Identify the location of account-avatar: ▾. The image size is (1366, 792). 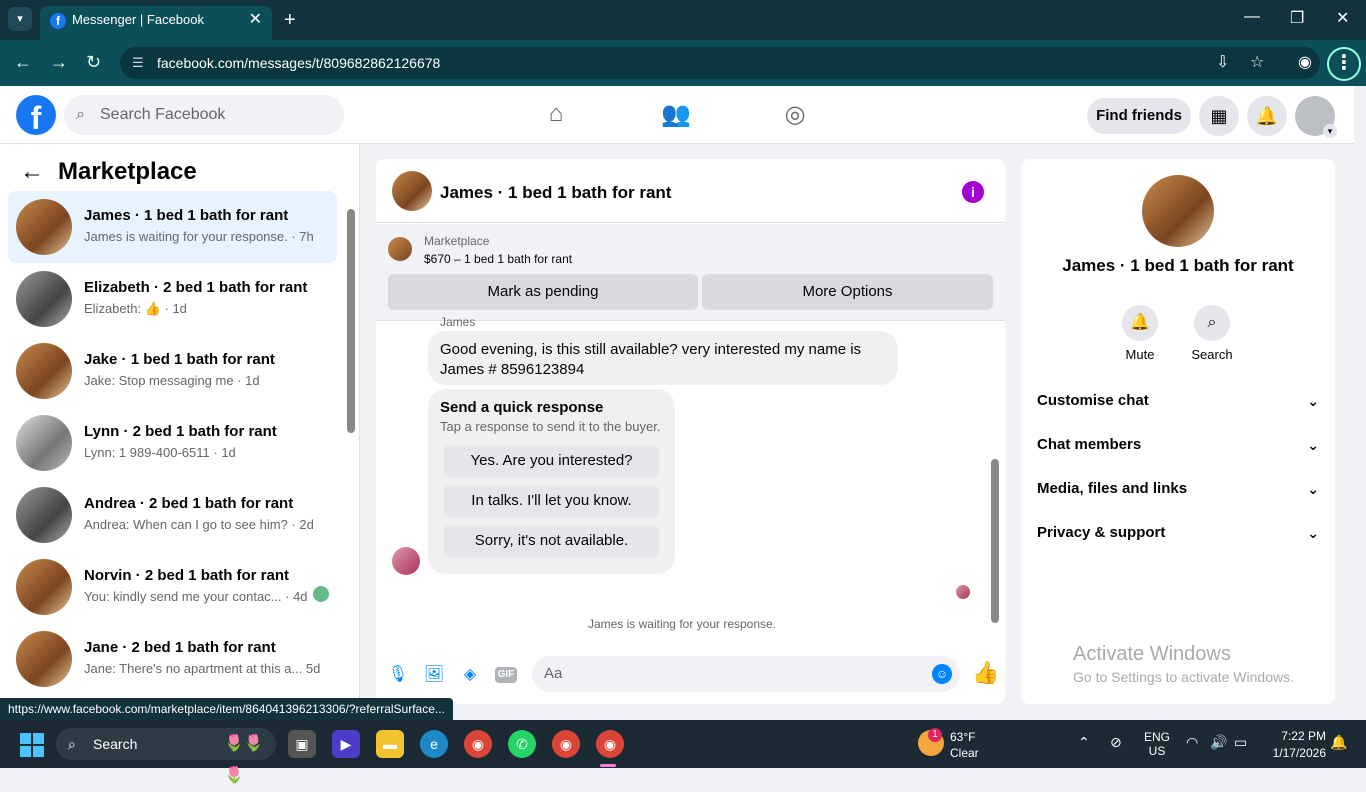
(1316, 117).